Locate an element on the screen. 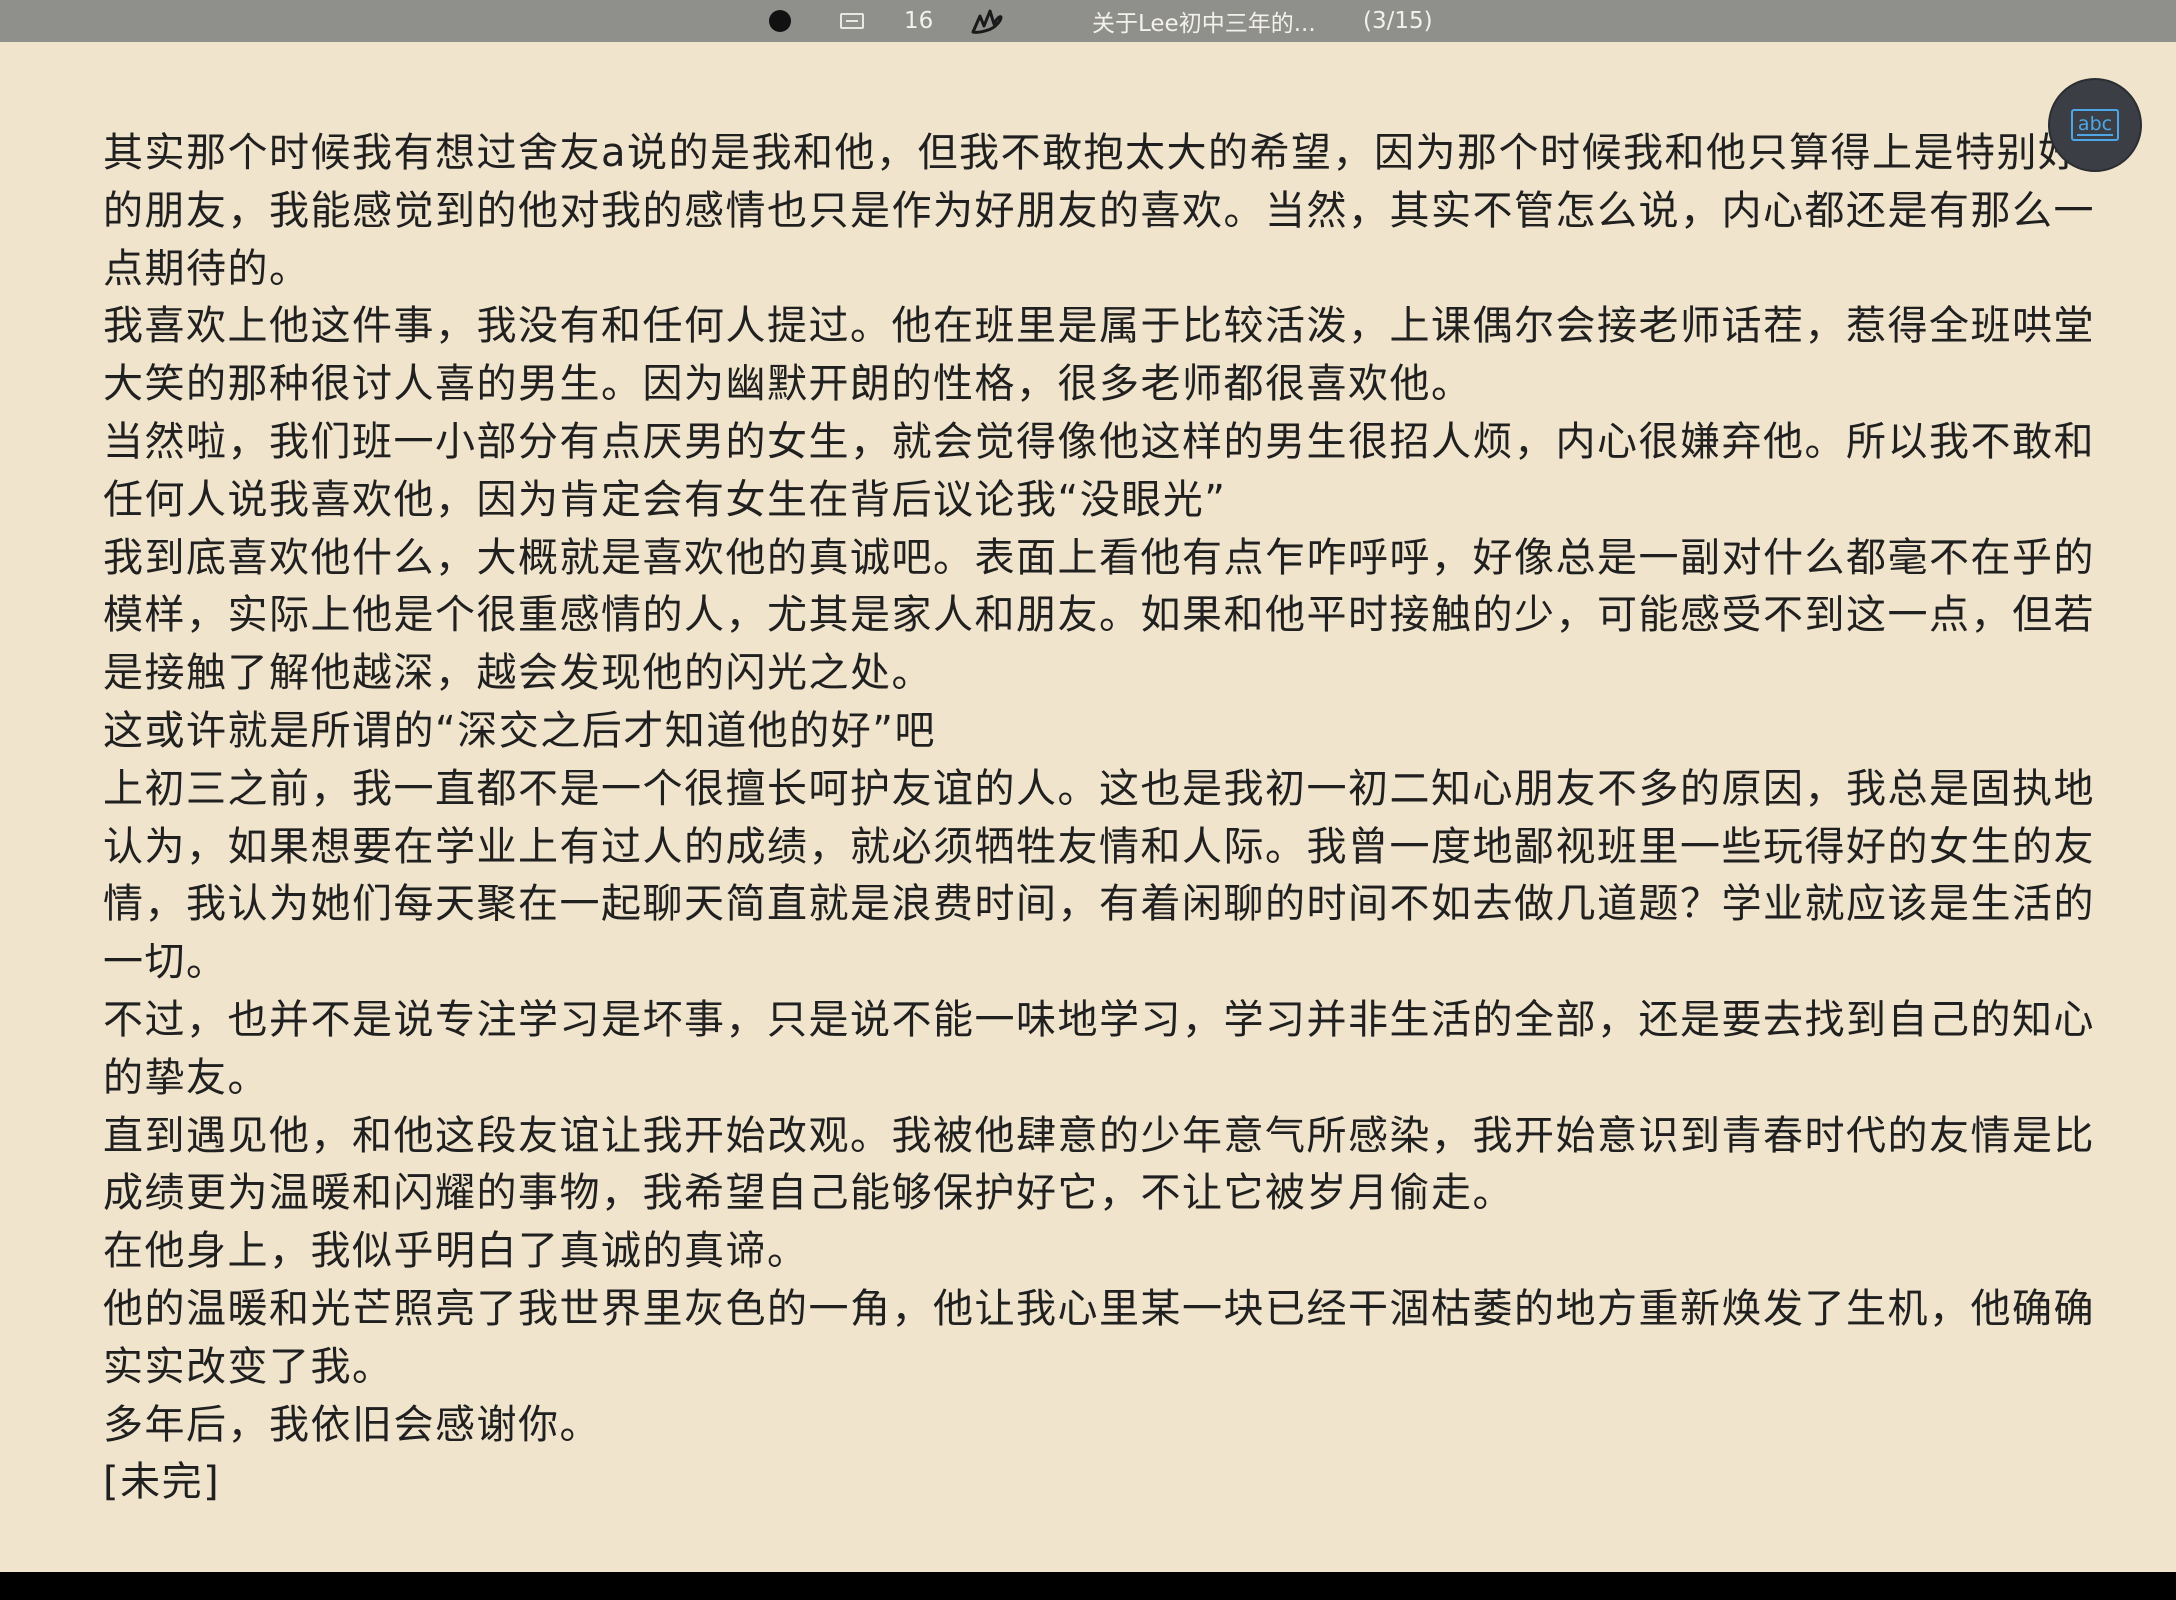  text-recognition-icon: abc is located at coordinates (2095, 125).